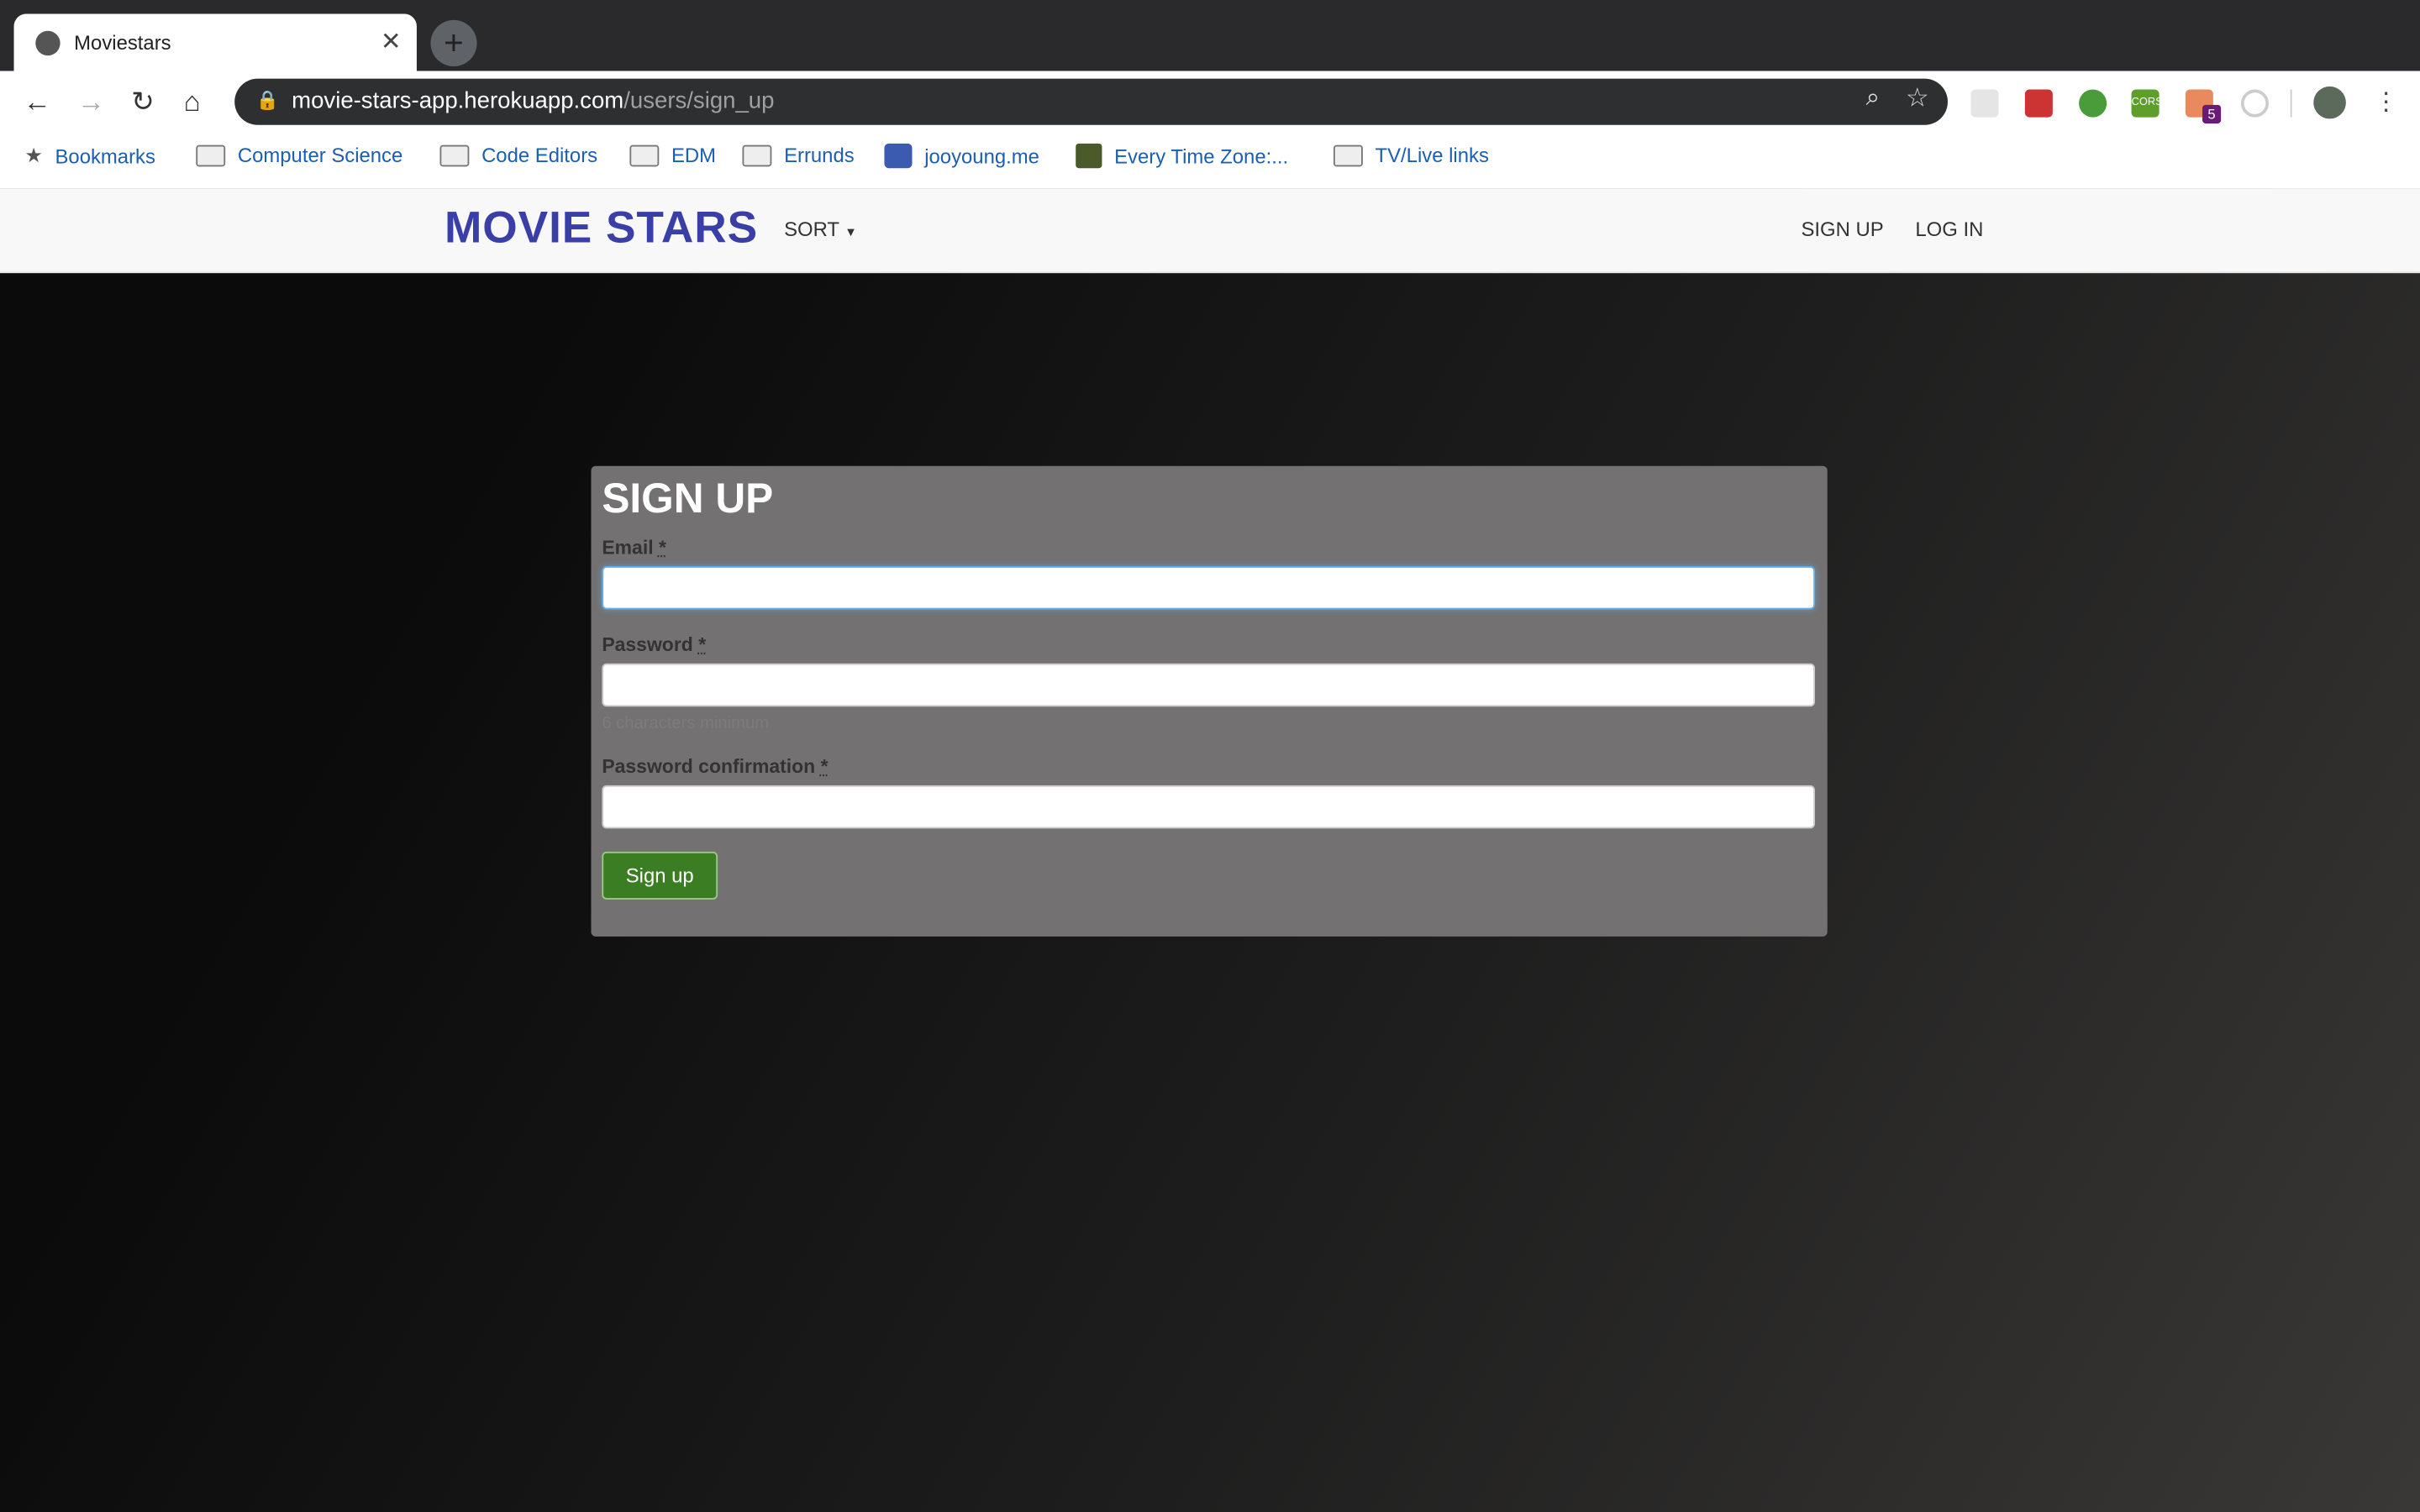  I want to click on sign-up-link: SIGN UP, so click(1842, 229).